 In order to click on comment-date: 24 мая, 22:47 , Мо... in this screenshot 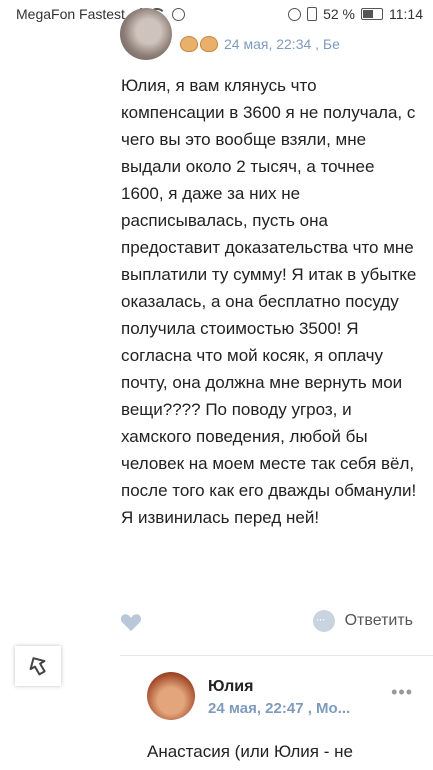, I will do `click(279, 708)`.